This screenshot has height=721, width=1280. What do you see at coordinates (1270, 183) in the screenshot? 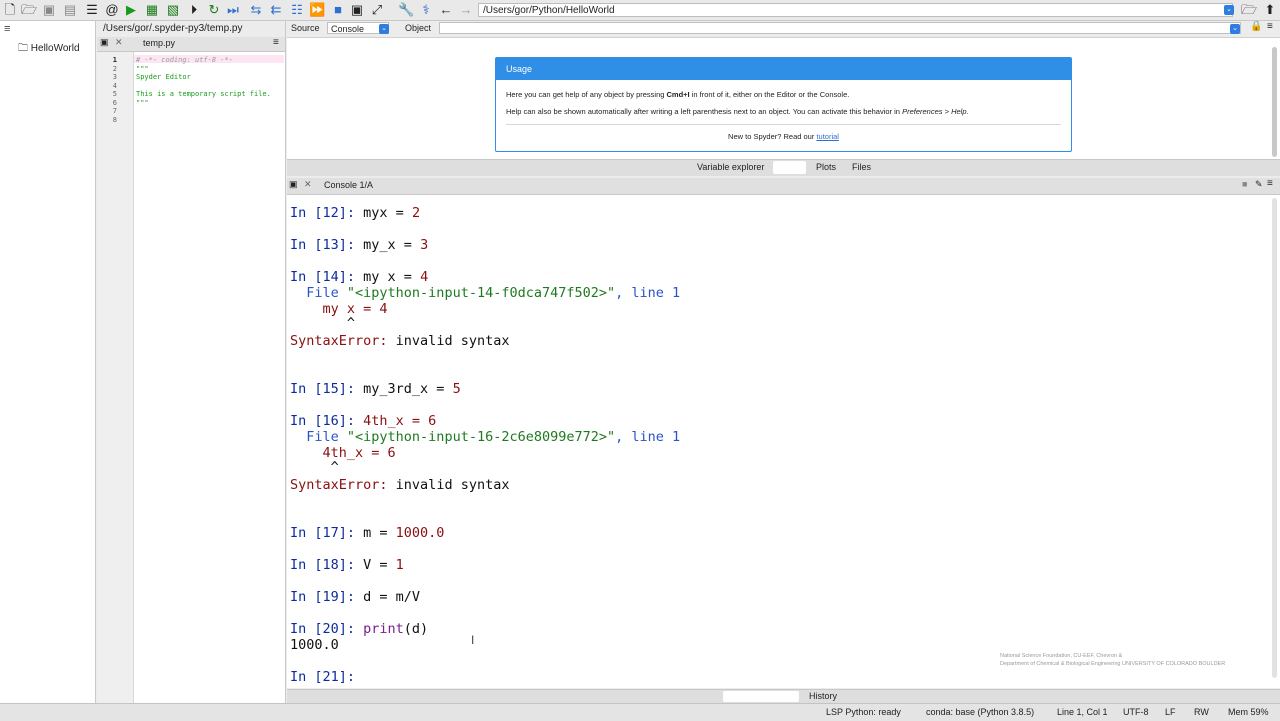
I see `console-menu-icon: ≡` at bounding box center [1270, 183].